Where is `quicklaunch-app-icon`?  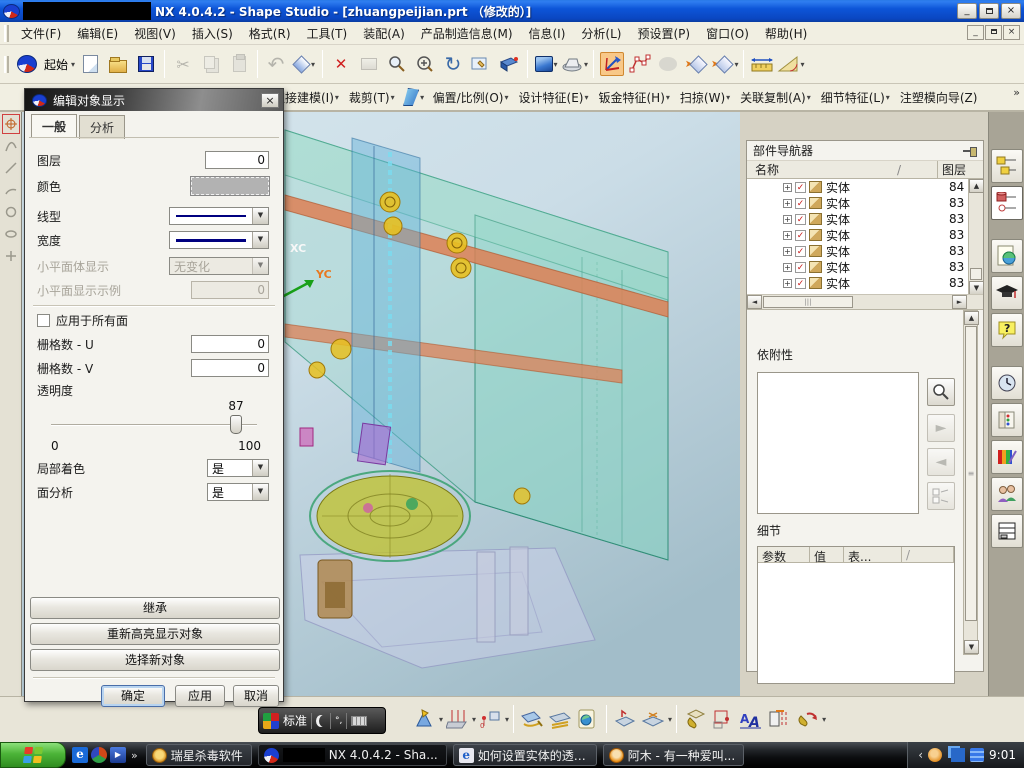
quicklaunch-app-icon is located at coordinates (99, 755).